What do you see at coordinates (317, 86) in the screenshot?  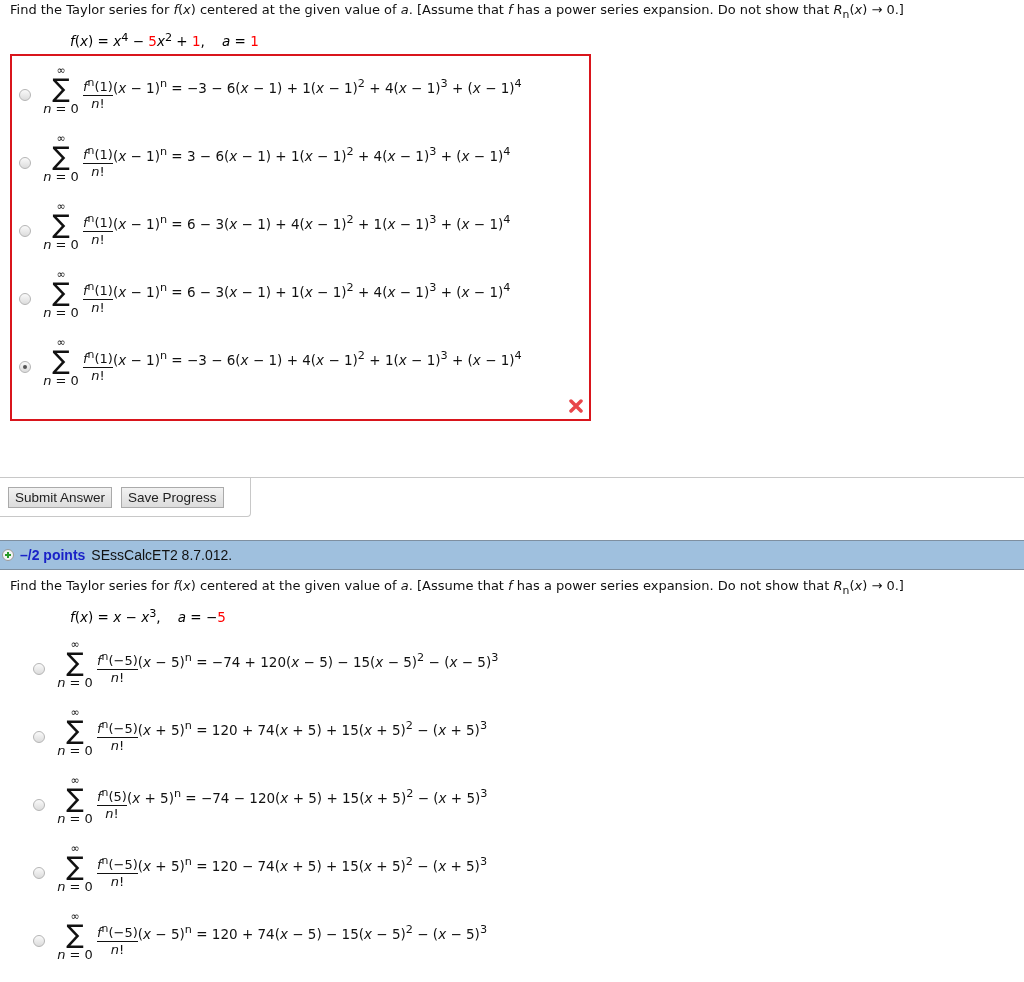 I see `series-expression: (x − 1)$^{n}$ = −3 − 6(x − 1) + 1(x − 1)$^{2}$ + 4(x − 1)$^{3}$ + (x − 1)$^{4}$` at bounding box center [317, 86].